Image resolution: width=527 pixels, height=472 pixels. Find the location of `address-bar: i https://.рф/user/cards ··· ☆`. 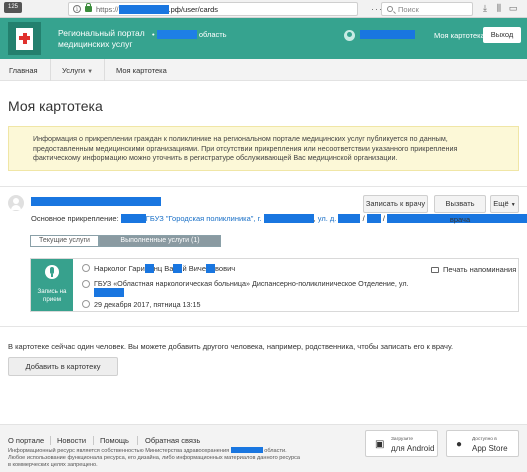

address-bar: i https://.рф/user/cards ··· ☆ is located at coordinates (239, 9).